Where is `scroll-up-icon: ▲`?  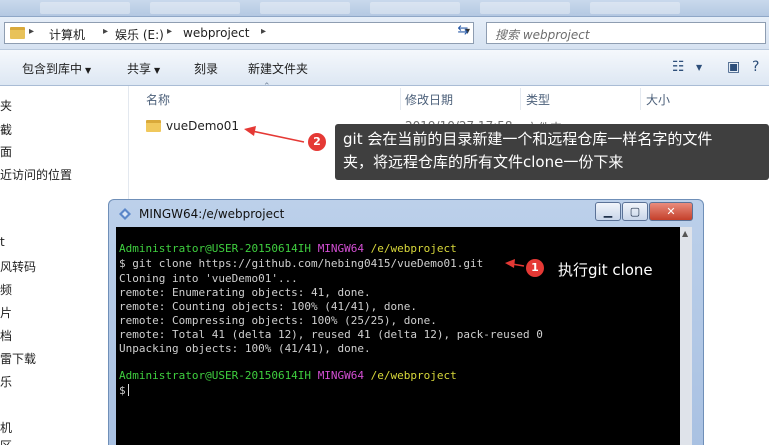 scroll-up-icon: ▲ is located at coordinates (685, 233).